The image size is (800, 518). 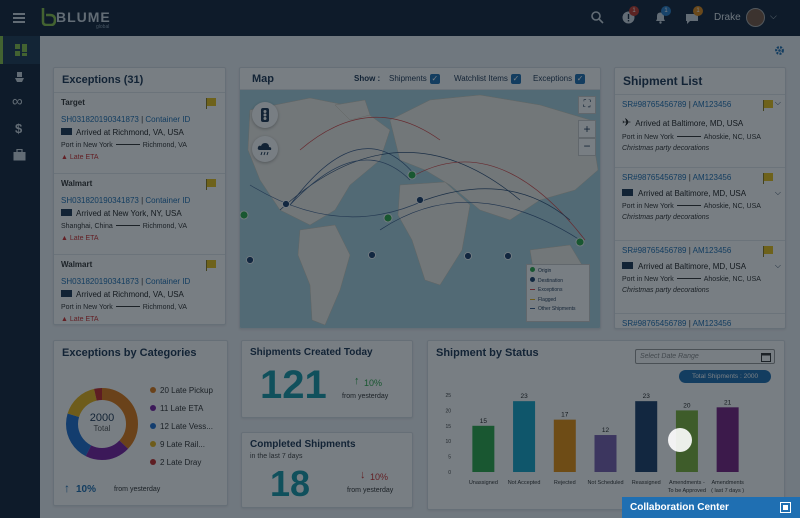 What do you see at coordinates (627, 265) in the screenshot?
I see `truck-icon` at bounding box center [627, 265].